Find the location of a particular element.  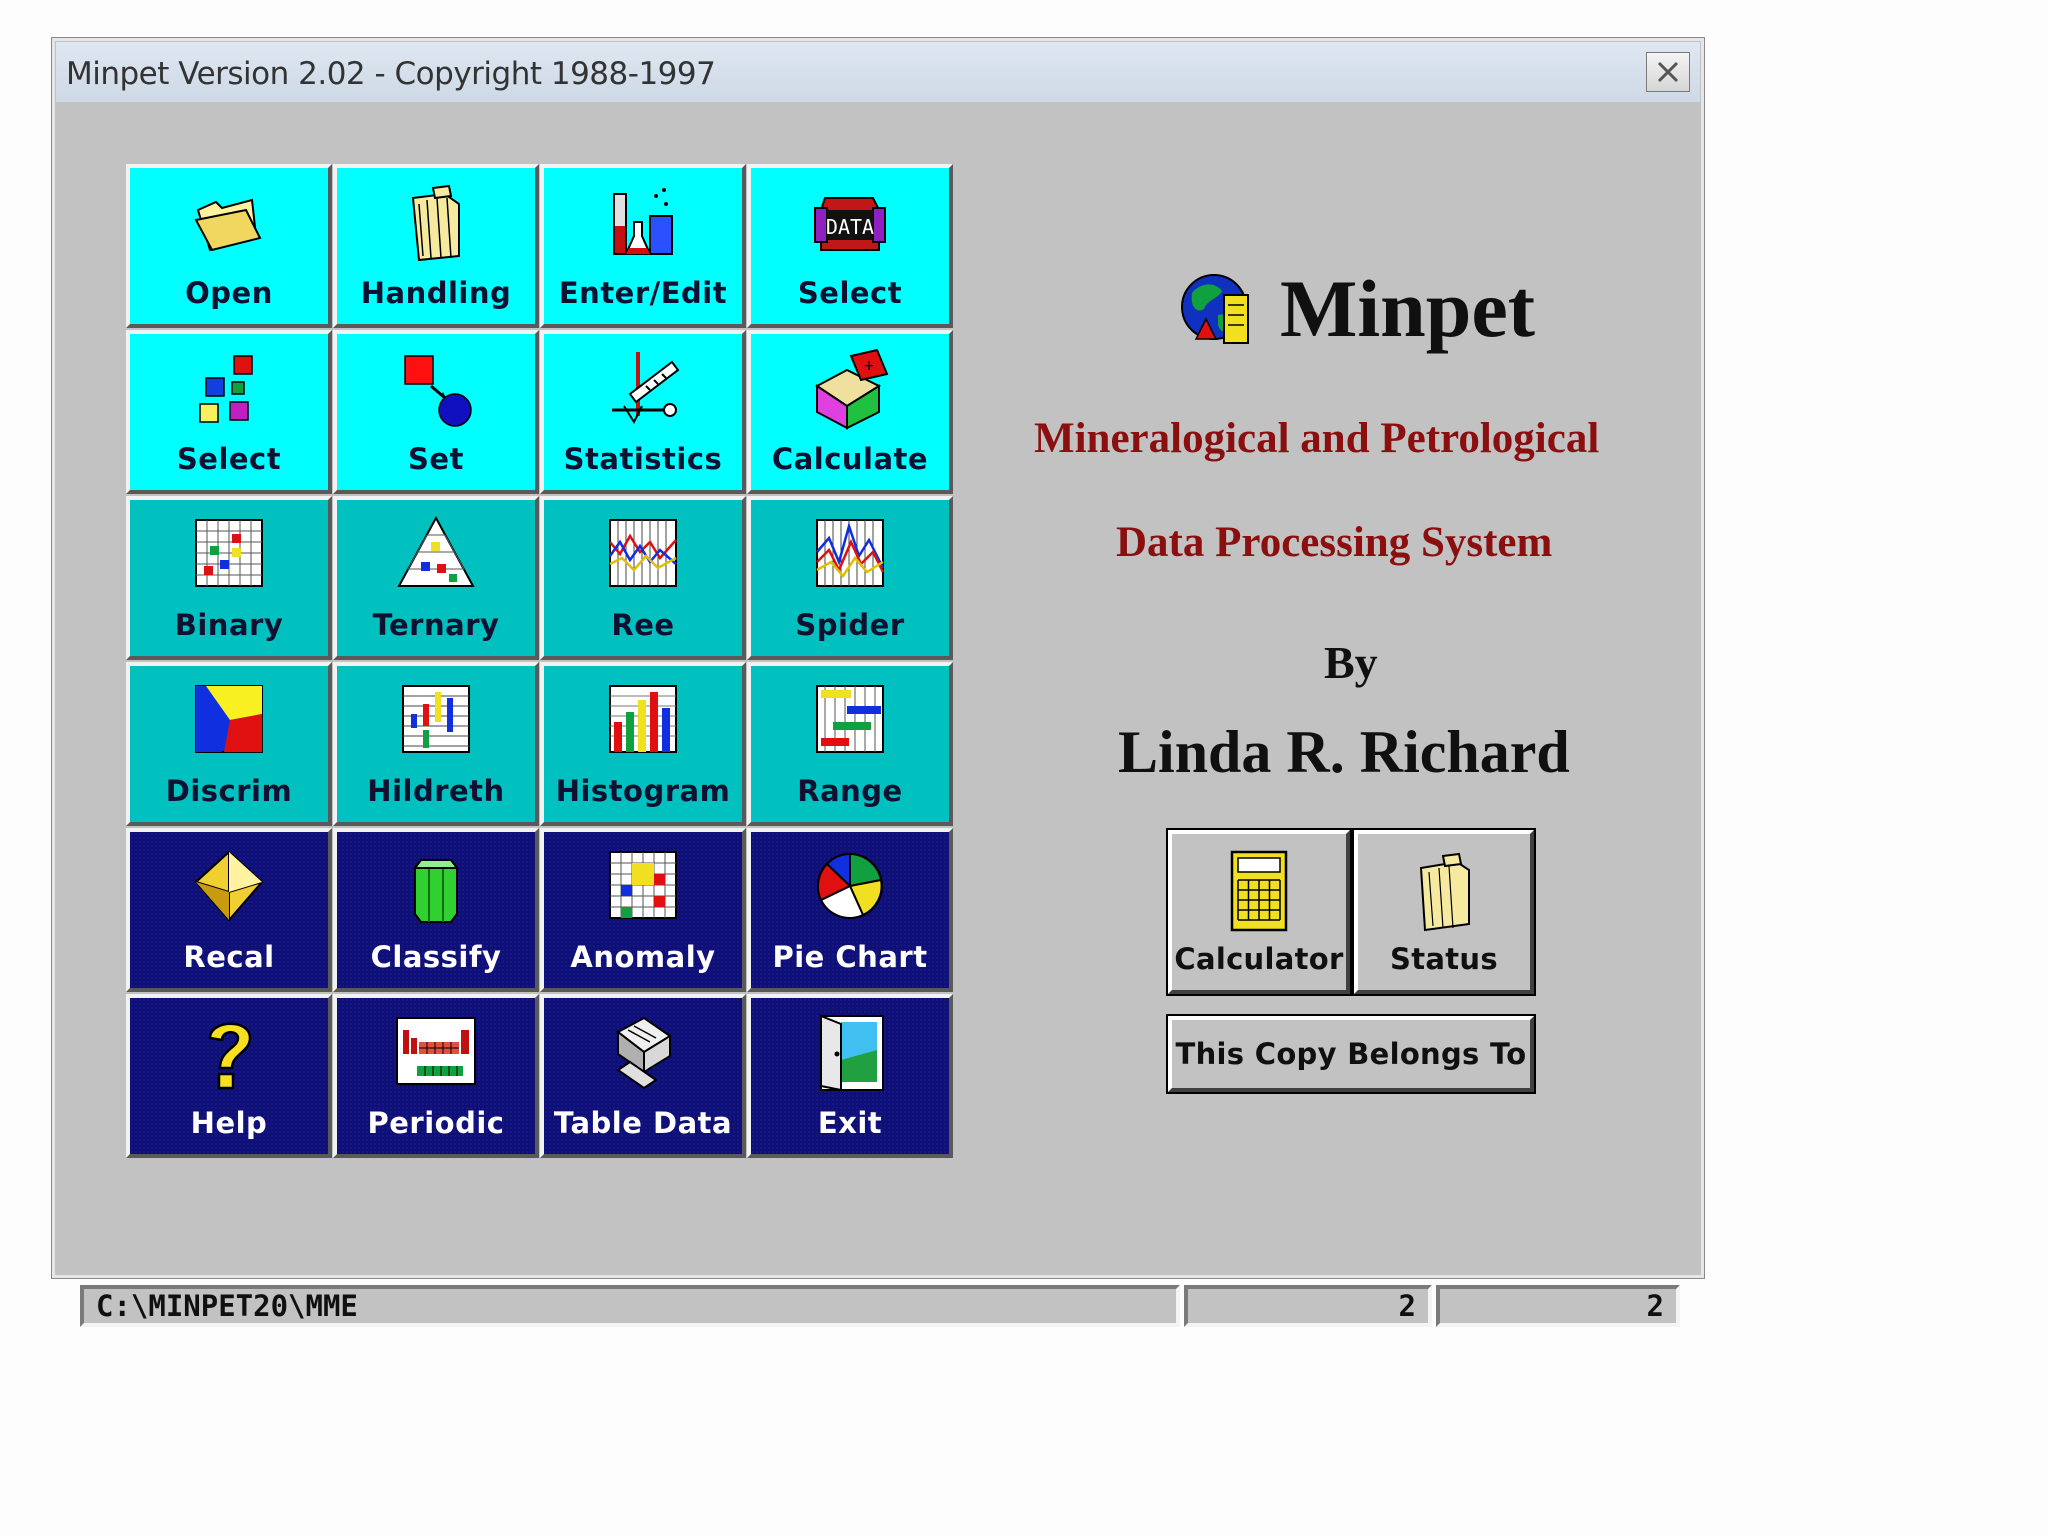

discrim-plot-icon is located at coordinates (229, 719).